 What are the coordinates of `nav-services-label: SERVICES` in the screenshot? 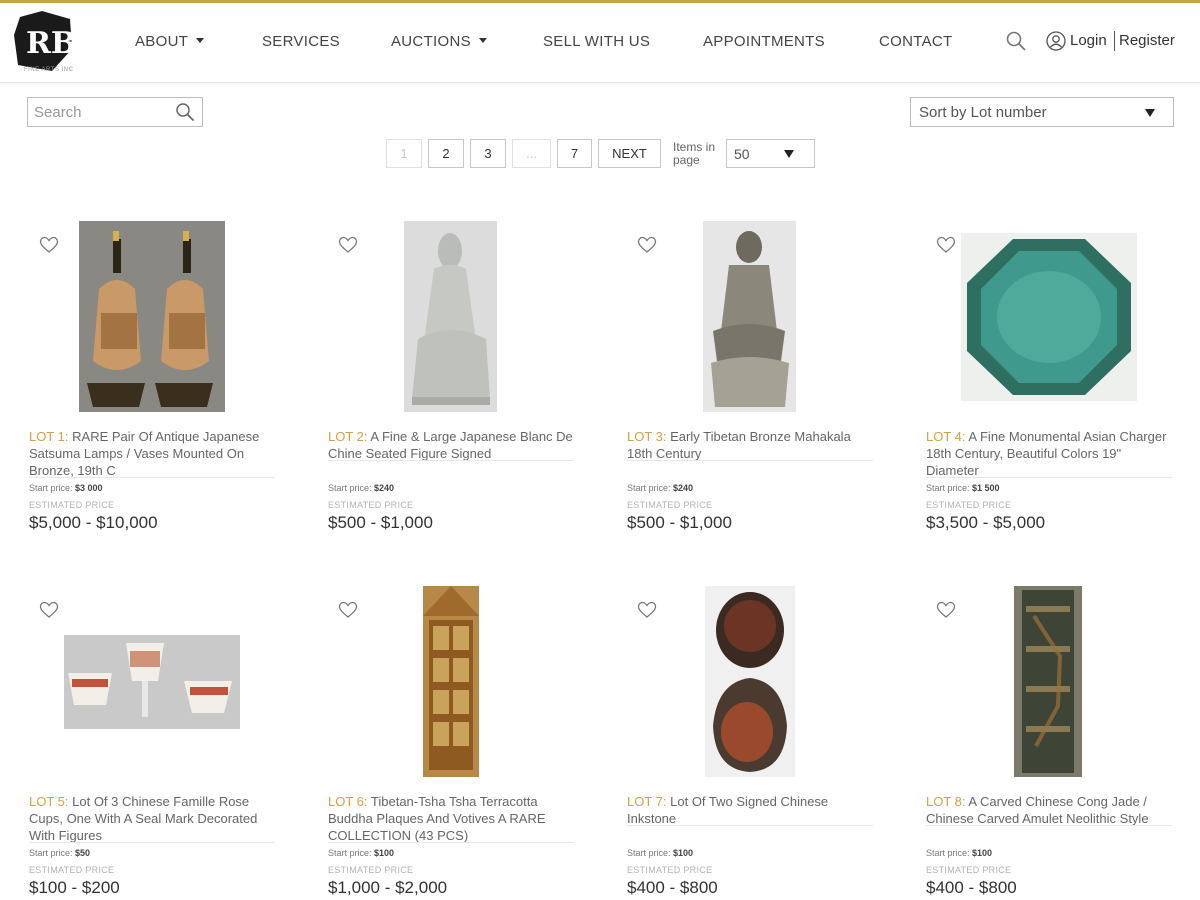 It's located at (301, 41).